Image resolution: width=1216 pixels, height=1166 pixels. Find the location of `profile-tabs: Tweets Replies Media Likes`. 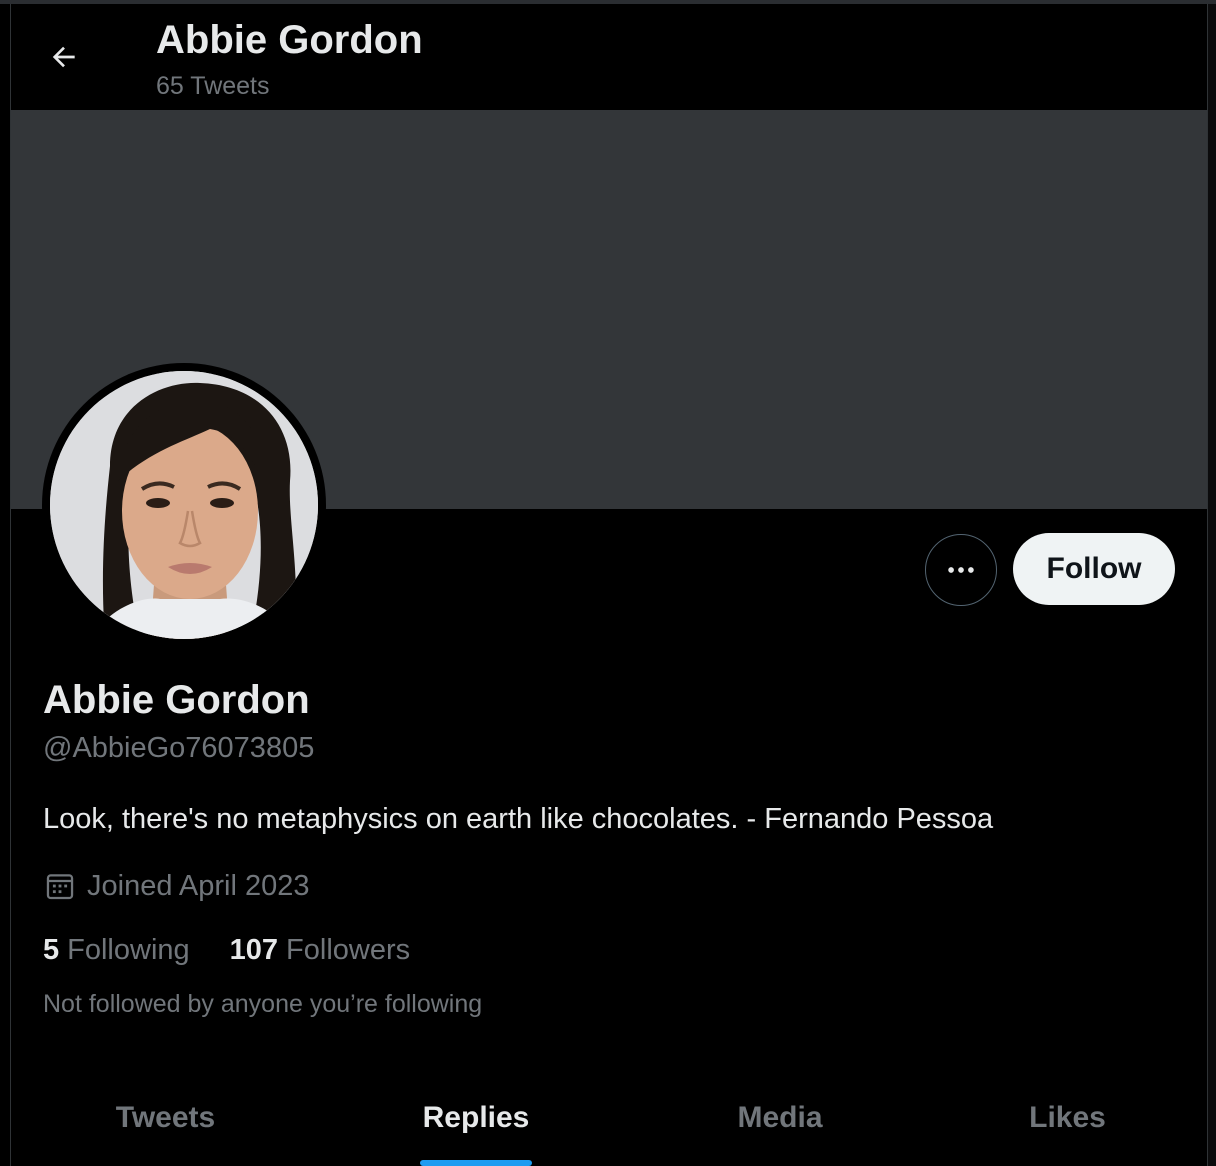

profile-tabs: Tweets Replies Media Likes is located at coordinates (609, 1118).